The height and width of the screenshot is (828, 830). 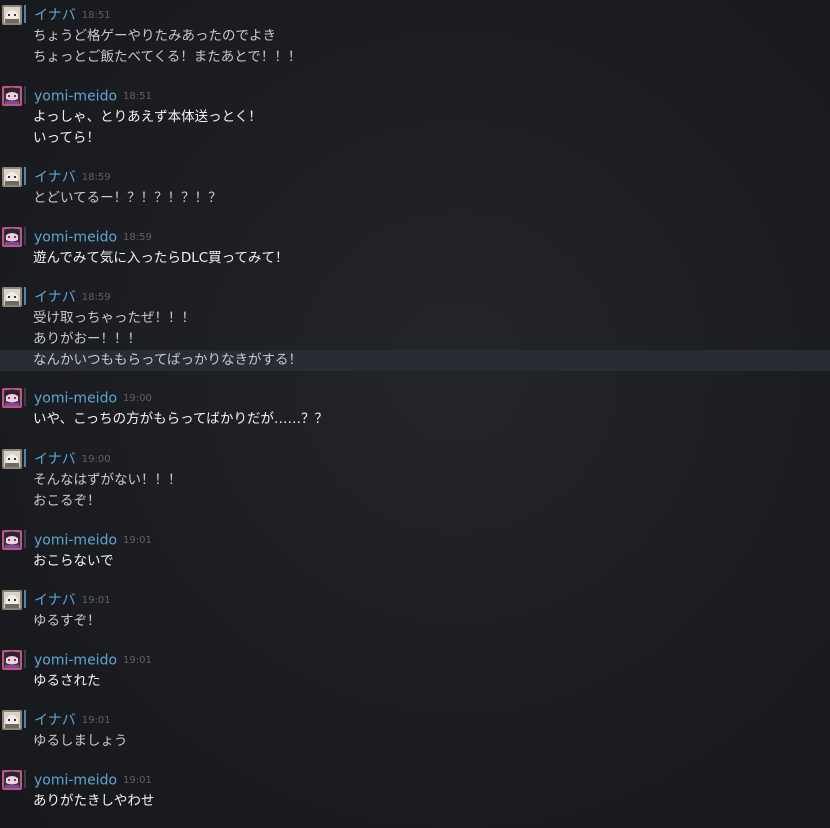 I want to click on message-line: いってら！, so click(x=415, y=138).